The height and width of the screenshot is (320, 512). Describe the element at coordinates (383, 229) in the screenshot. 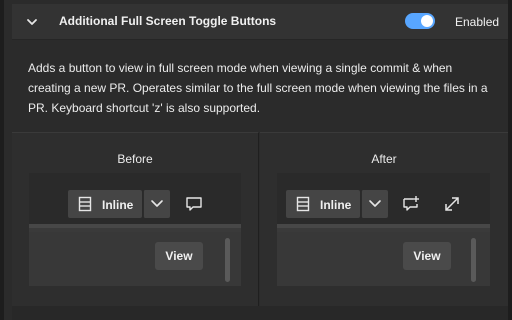

I see `after-preview: Inline View` at that location.